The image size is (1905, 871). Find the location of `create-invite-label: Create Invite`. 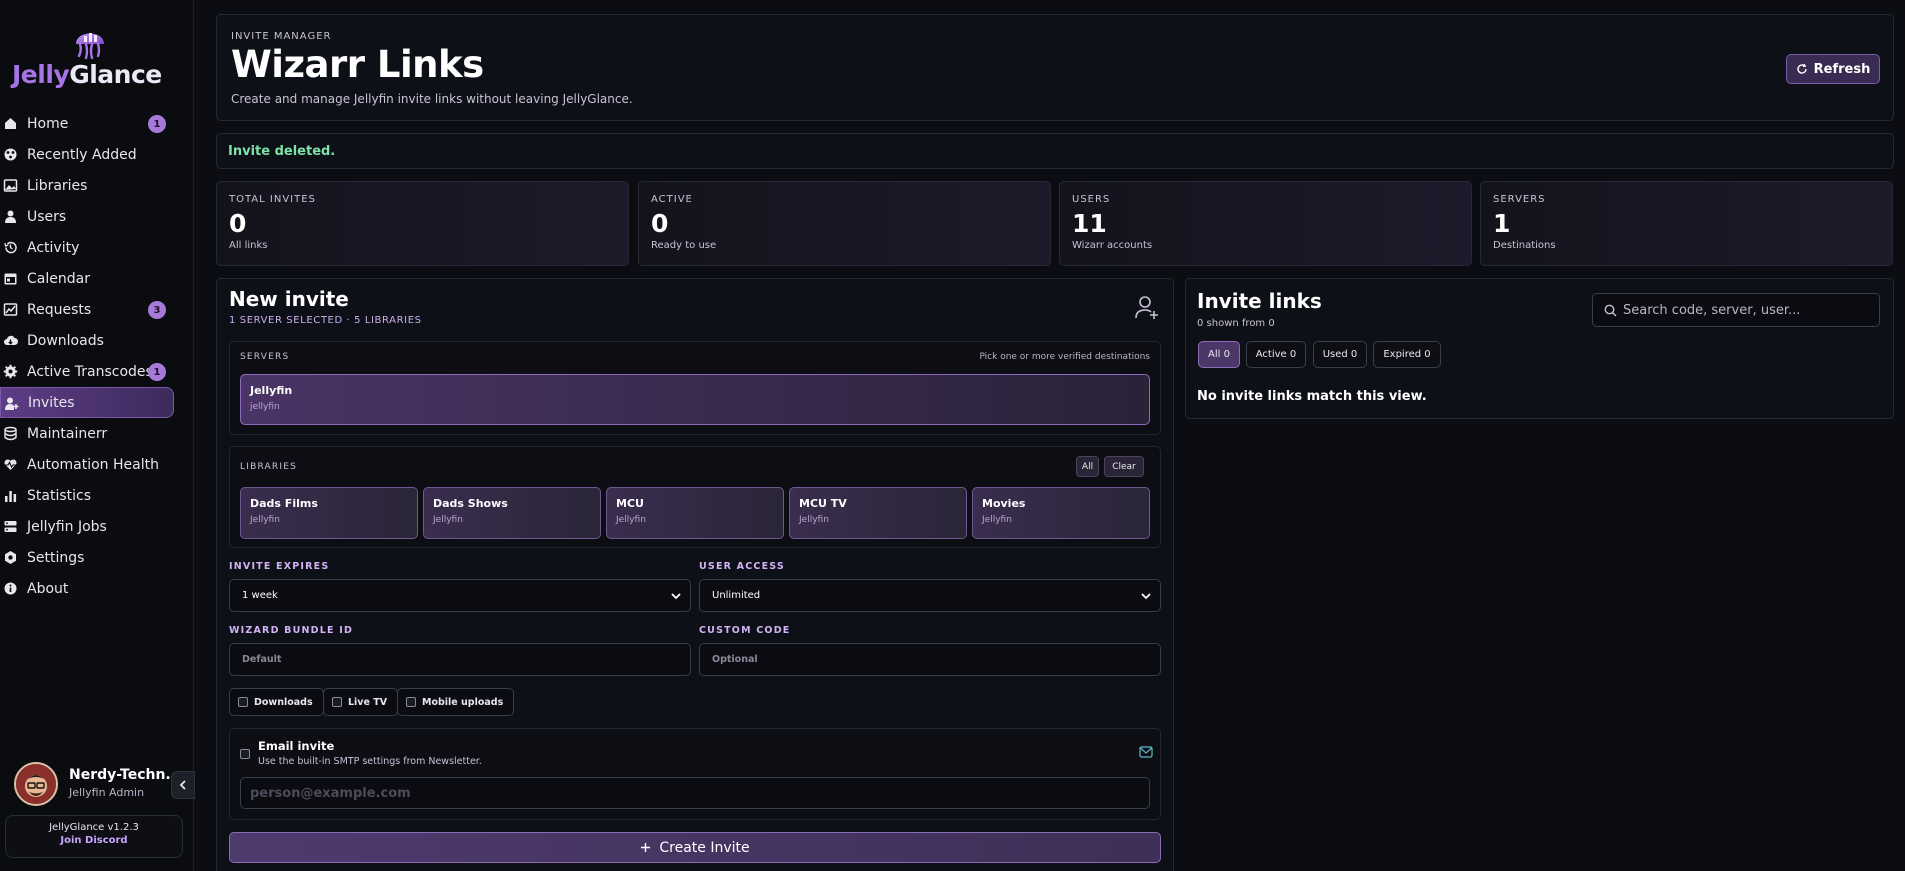

create-invite-label: Create Invite is located at coordinates (704, 847).